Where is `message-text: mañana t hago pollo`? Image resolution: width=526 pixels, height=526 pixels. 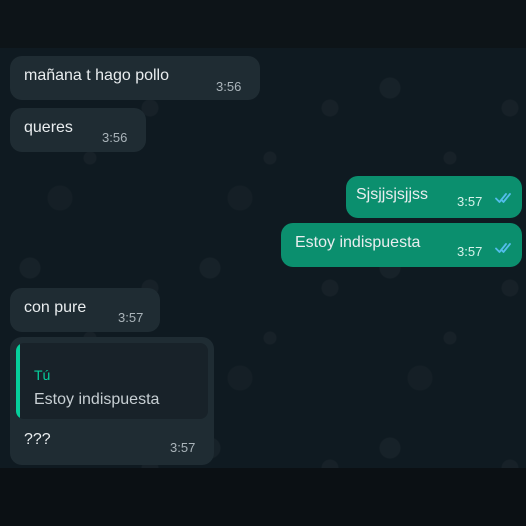
message-text: mañana t hago pollo is located at coordinates (96, 75).